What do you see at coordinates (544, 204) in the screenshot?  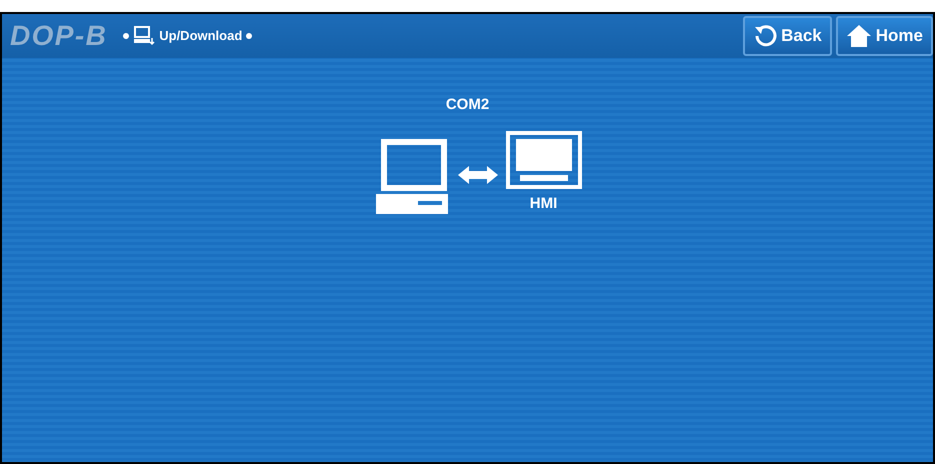 I see `device-label: HMI` at bounding box center [544, 204].